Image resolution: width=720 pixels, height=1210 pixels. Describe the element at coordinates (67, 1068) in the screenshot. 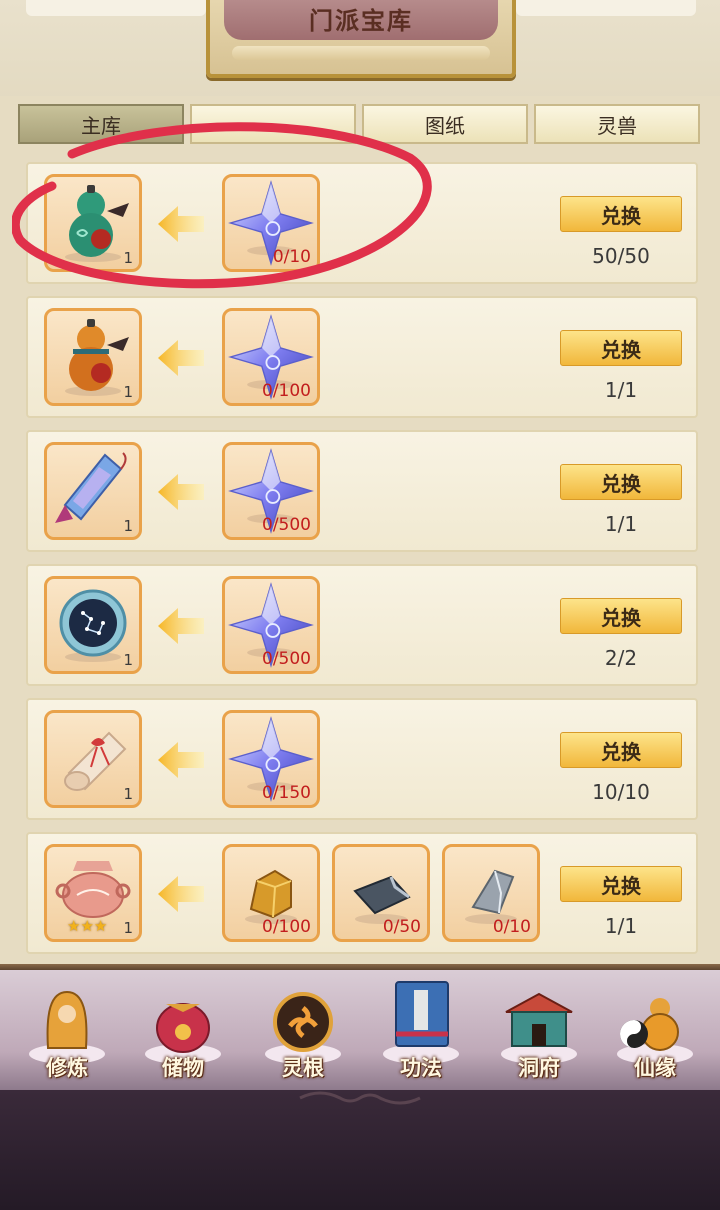

I see `nav-label: 修炼` at that location.